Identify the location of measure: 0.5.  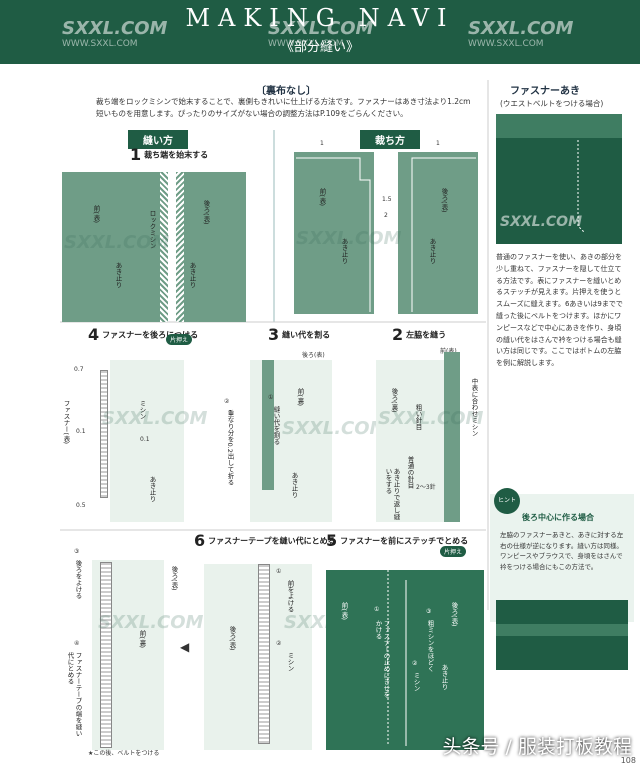
(81, 505).